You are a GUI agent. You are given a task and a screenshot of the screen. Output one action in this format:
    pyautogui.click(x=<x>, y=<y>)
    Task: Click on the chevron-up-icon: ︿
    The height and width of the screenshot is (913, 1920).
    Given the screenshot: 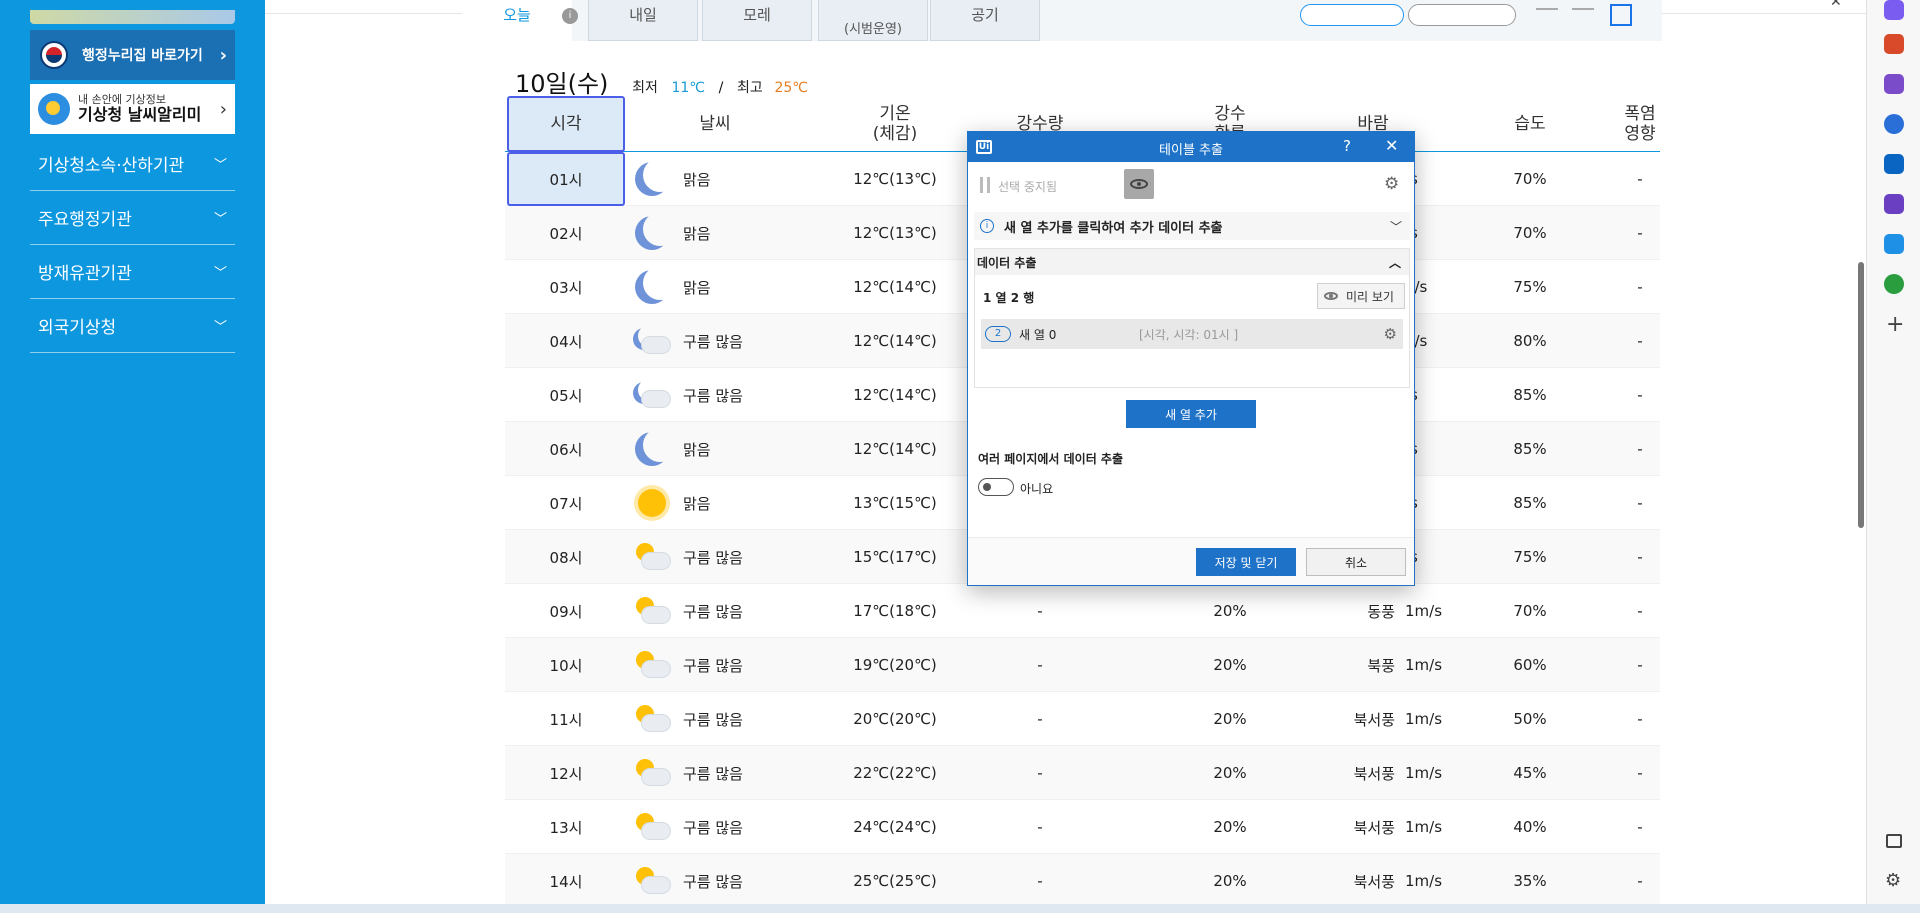 What is the action you would take?
    pyautogui.click(x=1394, y=262)
    